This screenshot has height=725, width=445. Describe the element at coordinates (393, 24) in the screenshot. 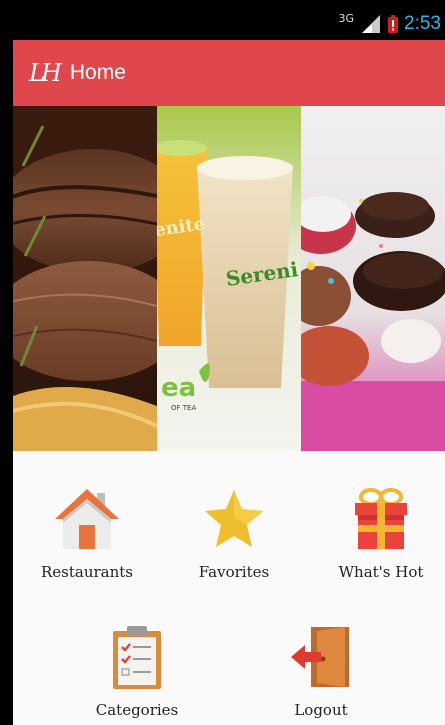

I see `battery-icon` at that location.